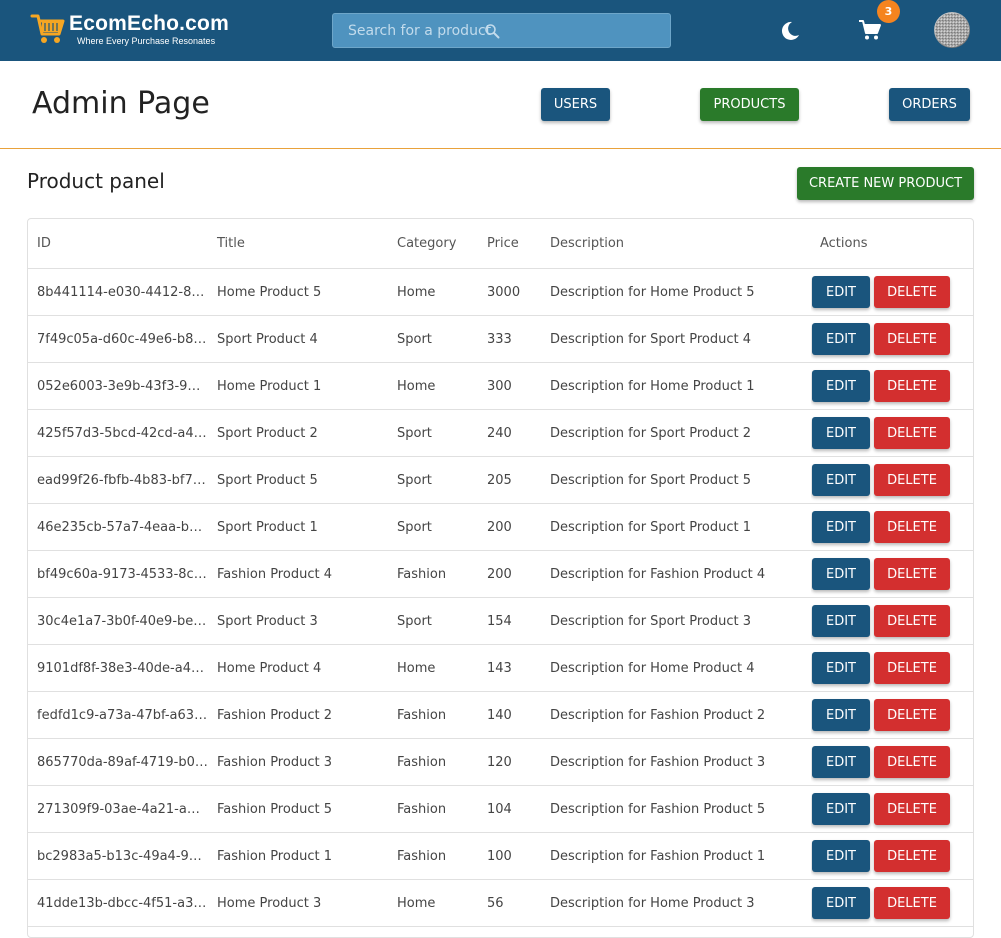  I want to click on avatar, so click(952, 30).